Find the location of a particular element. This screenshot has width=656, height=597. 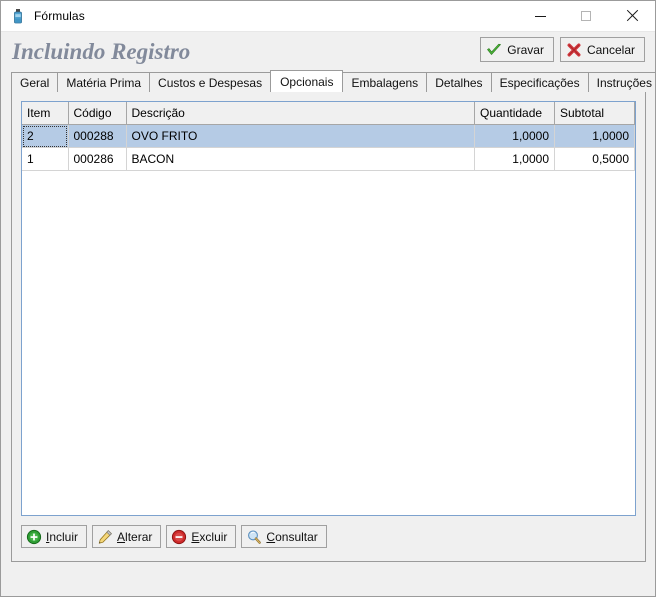

tab-label: Embalagens is located at coordinates (385, 82).